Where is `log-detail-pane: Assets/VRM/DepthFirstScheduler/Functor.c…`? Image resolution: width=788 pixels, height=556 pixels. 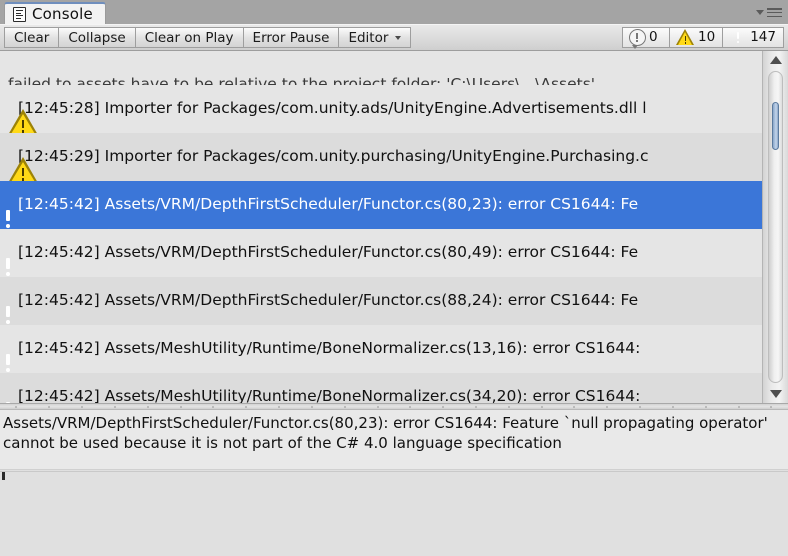 log-detail-pane: Assets/VRM/DepthFirstScheduler/Functor.c… is located at coordinates (394, 440).